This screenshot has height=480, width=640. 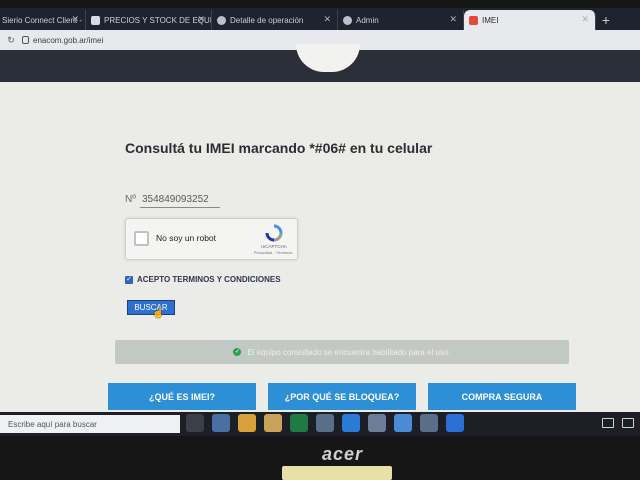 I want to click on reload-icon: ↻, so click(x=11, y=40).